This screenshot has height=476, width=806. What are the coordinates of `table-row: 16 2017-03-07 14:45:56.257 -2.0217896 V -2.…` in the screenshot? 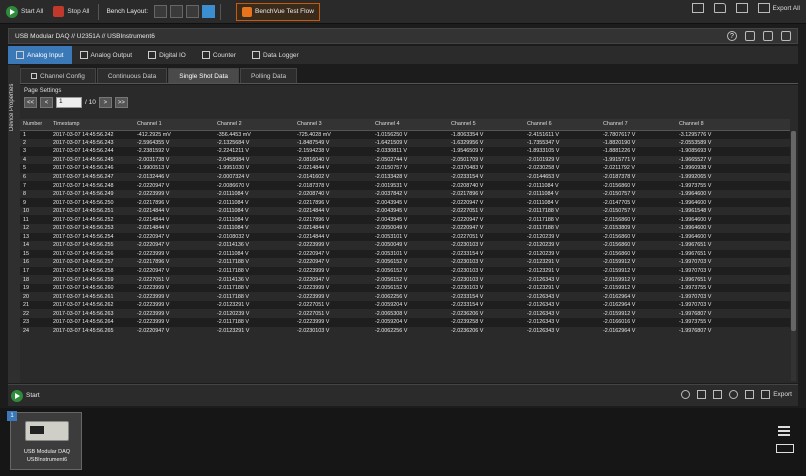 It's located at (405, 262).